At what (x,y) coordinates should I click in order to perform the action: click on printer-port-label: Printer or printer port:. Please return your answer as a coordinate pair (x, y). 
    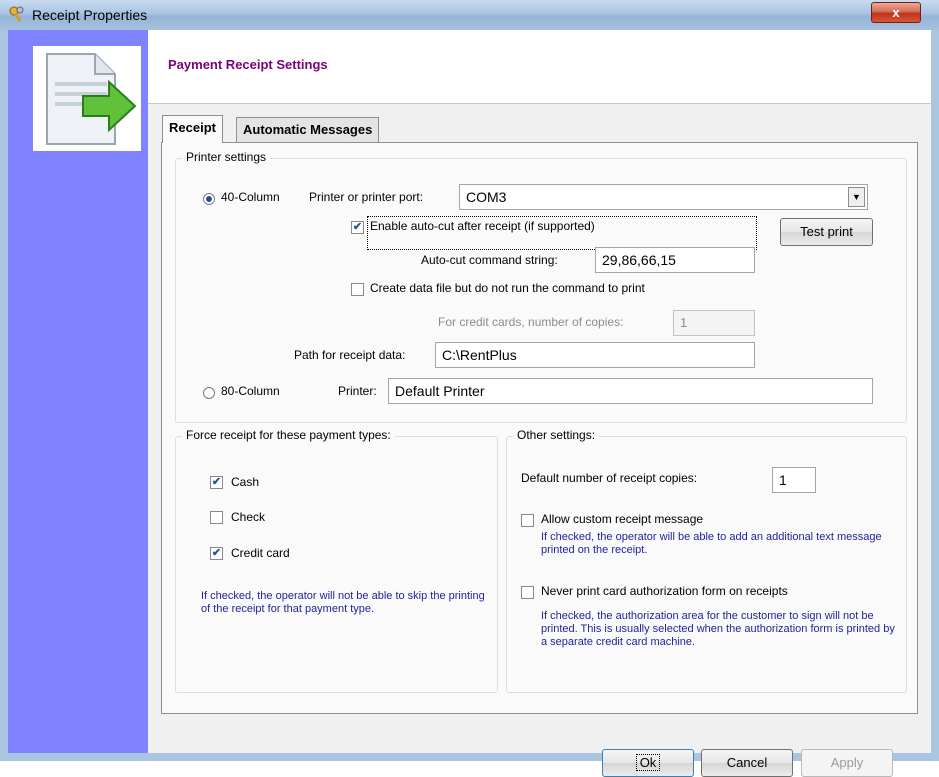
    Looking at the image, I should click on (366, 197).